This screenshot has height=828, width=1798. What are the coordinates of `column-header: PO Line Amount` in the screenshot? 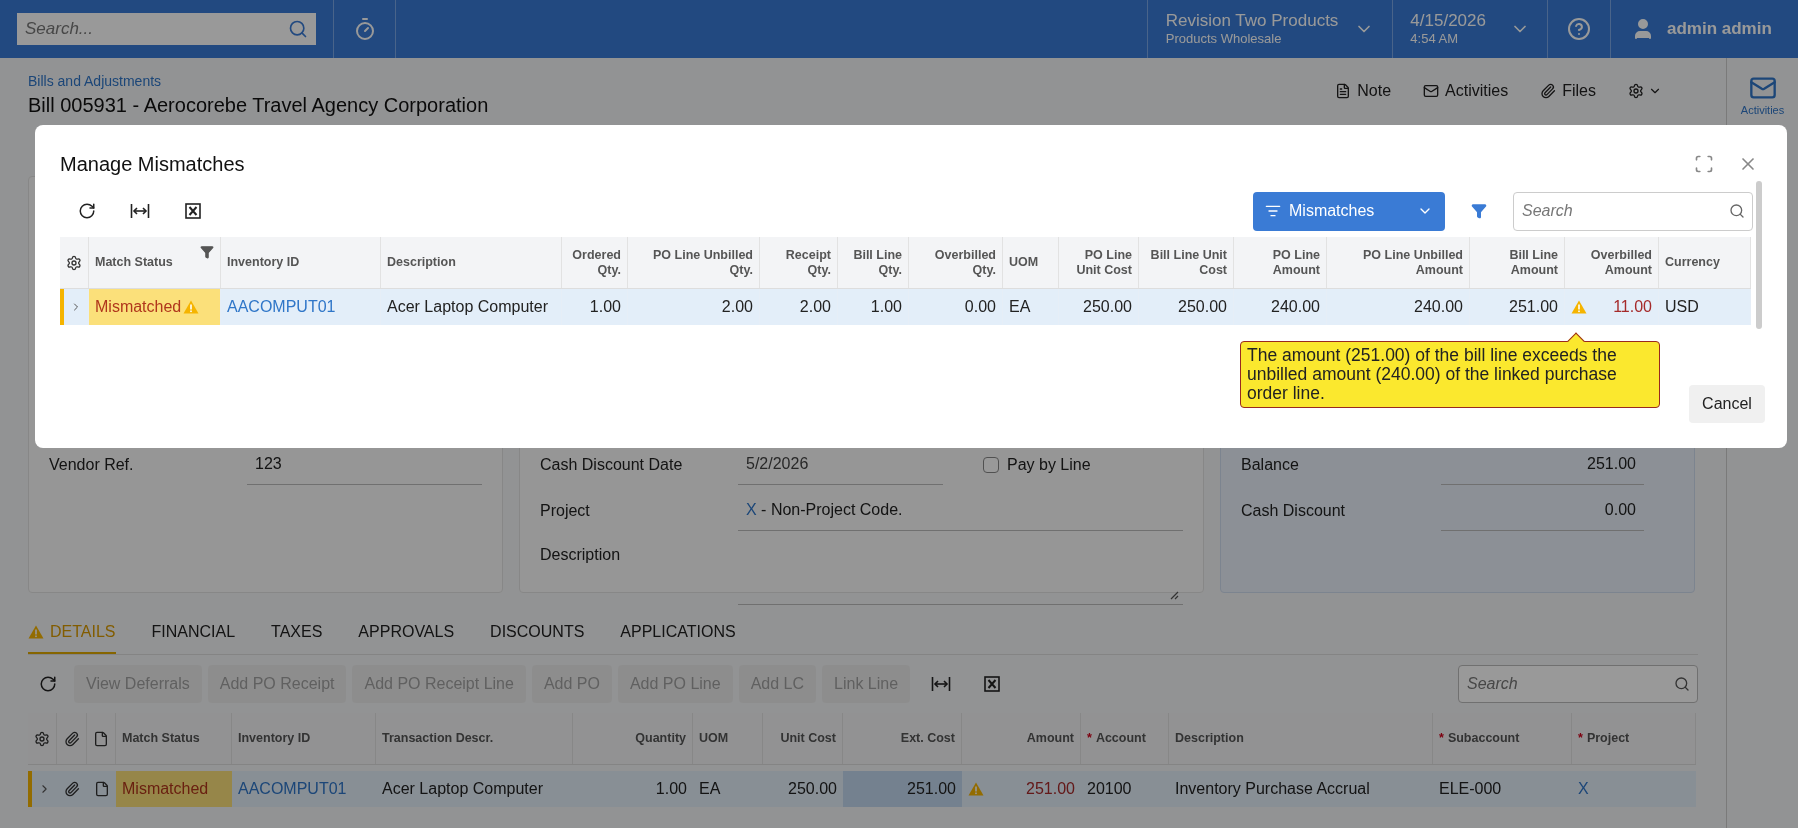 It's located at (1280, 262).